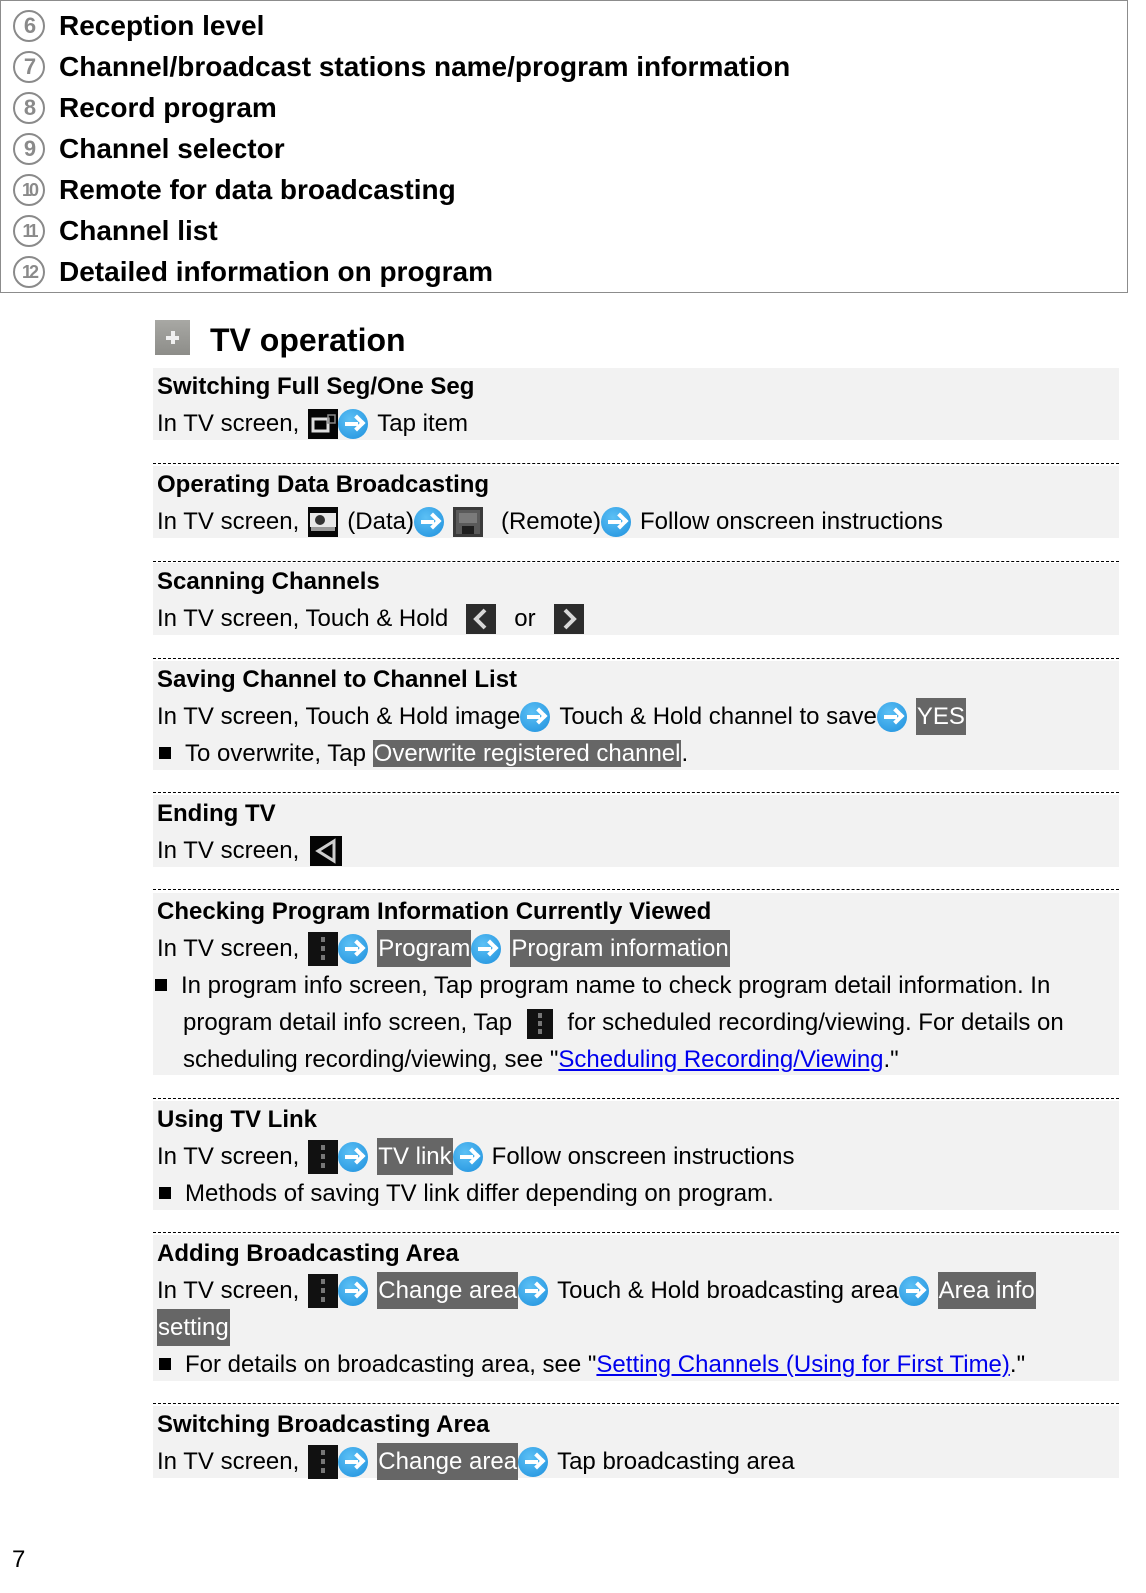 Image resolution: width=1146 pixels, height=1593 pixels. Describe the element at coordinates (720, 1059) in the screenshot. I see `scheduling-recording-link: Scheduling Recording/Viewing` at that location.